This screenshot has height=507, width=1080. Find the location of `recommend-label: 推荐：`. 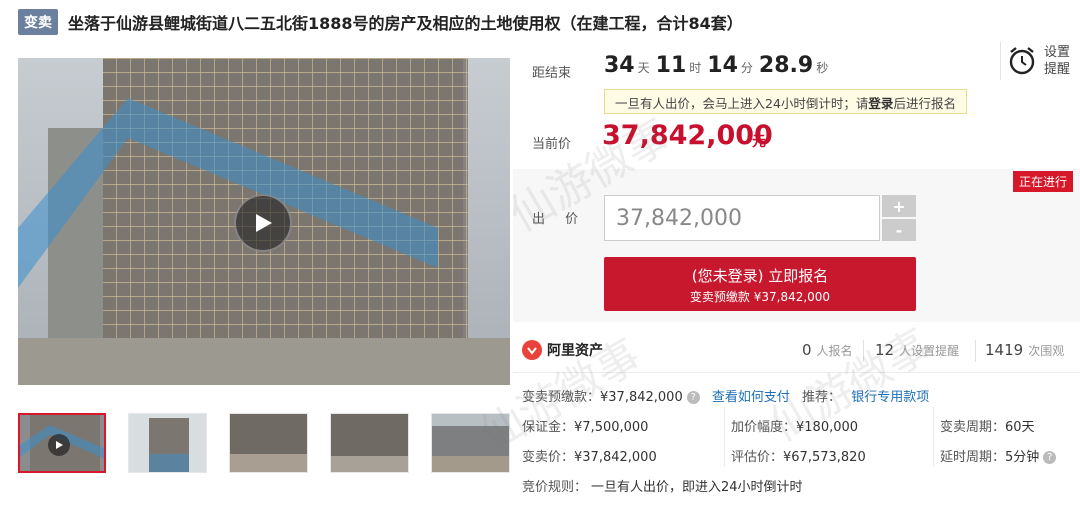

recommend-label: 推荐： is located at coordinates (822, 397).